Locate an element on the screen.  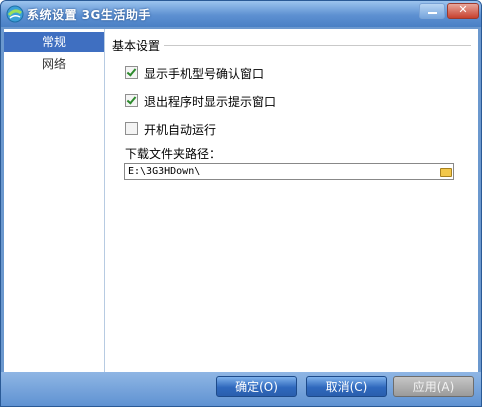
apply-button: 应用(A) is located at coordinates (433, 386).